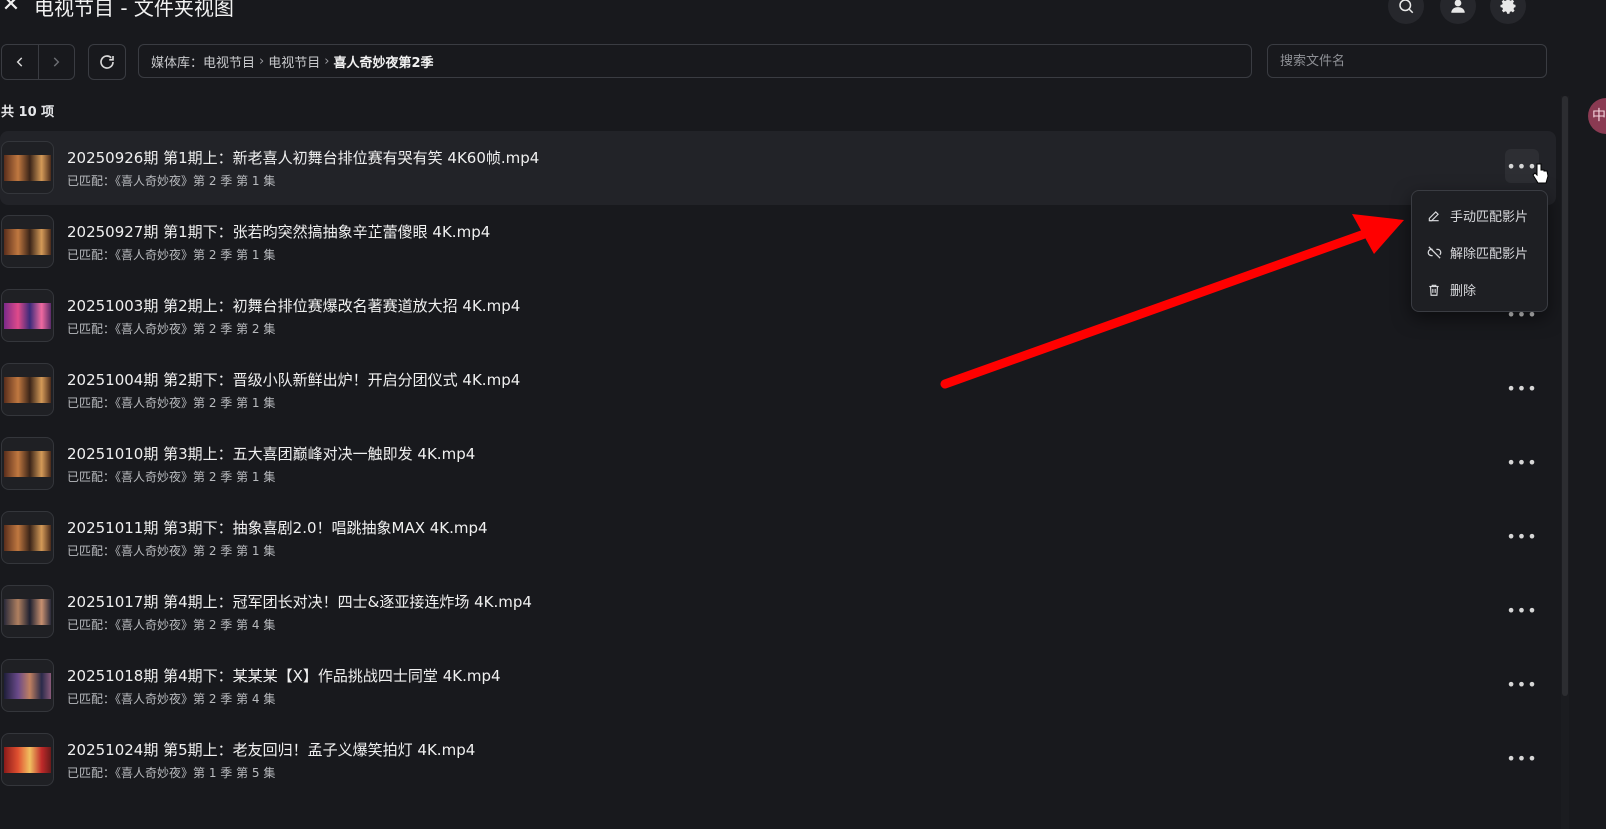 This screenshot has height=829, width=1606. I want to click on breadcrumb-item: 媒体库：电视节目, so click(203, 61).